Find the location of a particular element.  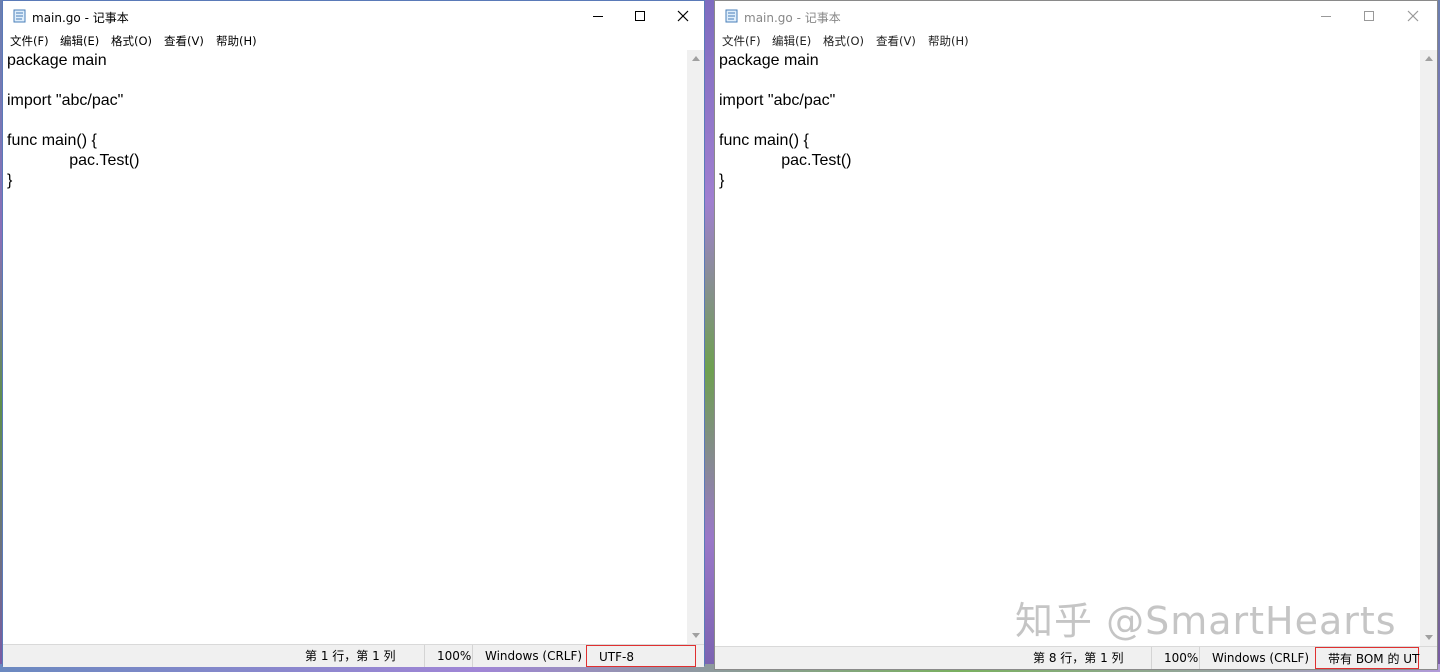

status-encoding: 带有 BOM 的 UT is located at coordinates (1367, 658).